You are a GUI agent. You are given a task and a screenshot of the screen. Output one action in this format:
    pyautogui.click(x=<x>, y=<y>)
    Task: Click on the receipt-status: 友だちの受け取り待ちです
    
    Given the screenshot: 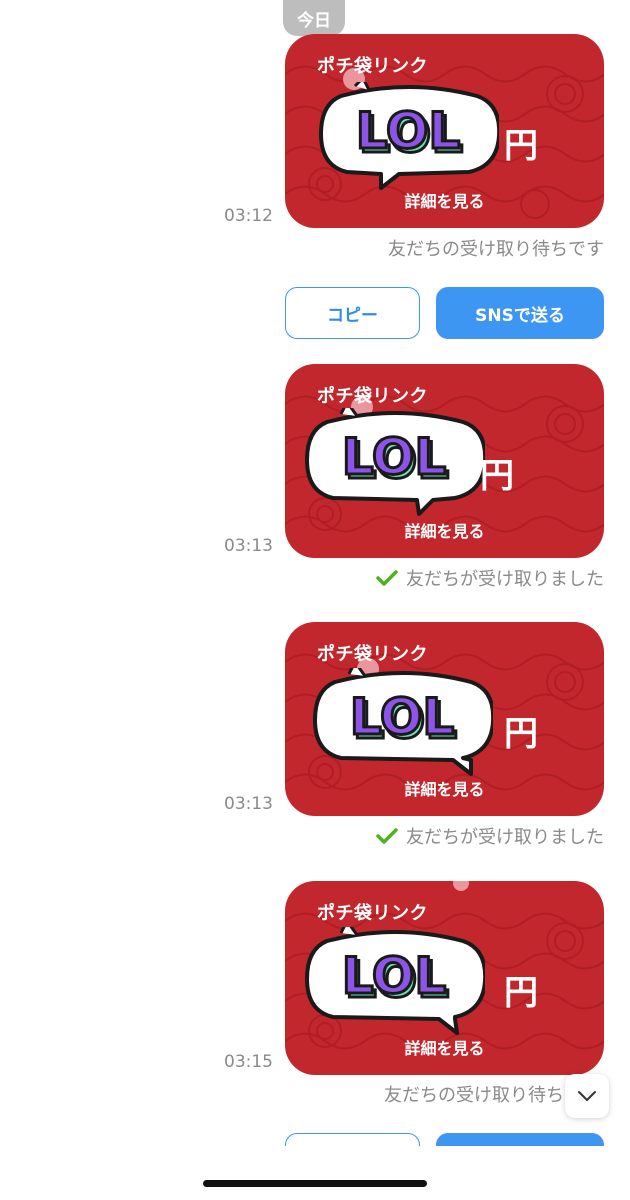 What is the action you would take?
    pyautogui.click(x=496, y=248)
    